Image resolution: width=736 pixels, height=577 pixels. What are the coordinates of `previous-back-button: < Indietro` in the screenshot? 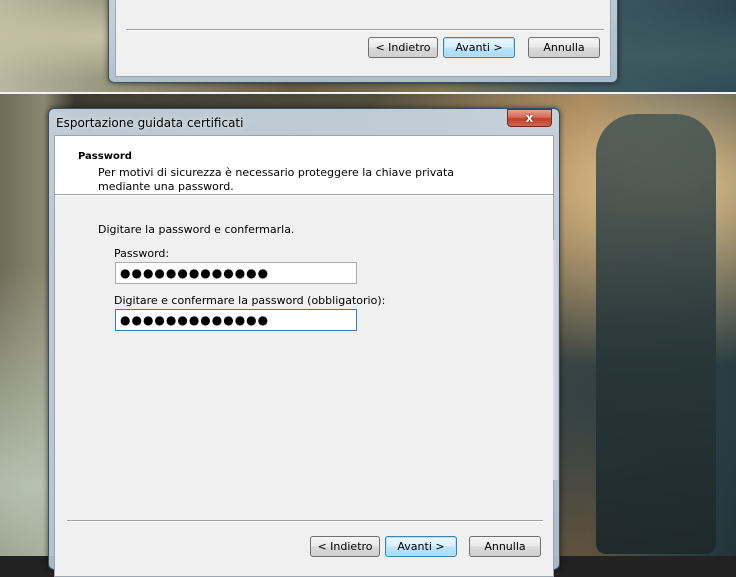 It's located at (403, 47).